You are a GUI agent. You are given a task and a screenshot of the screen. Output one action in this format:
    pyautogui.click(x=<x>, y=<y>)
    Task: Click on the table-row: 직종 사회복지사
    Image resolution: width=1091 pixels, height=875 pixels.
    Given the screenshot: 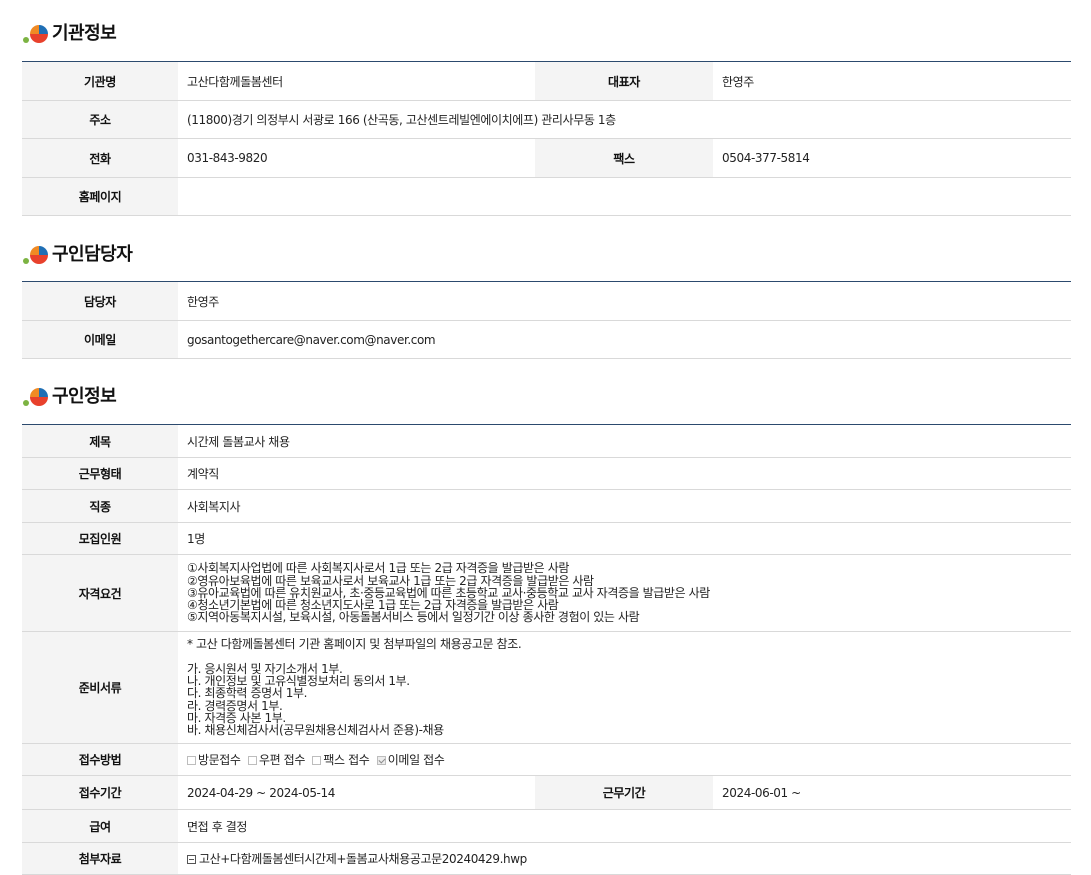 What is the action you would take?
    pyautogui.click(x=546, y=506)
    